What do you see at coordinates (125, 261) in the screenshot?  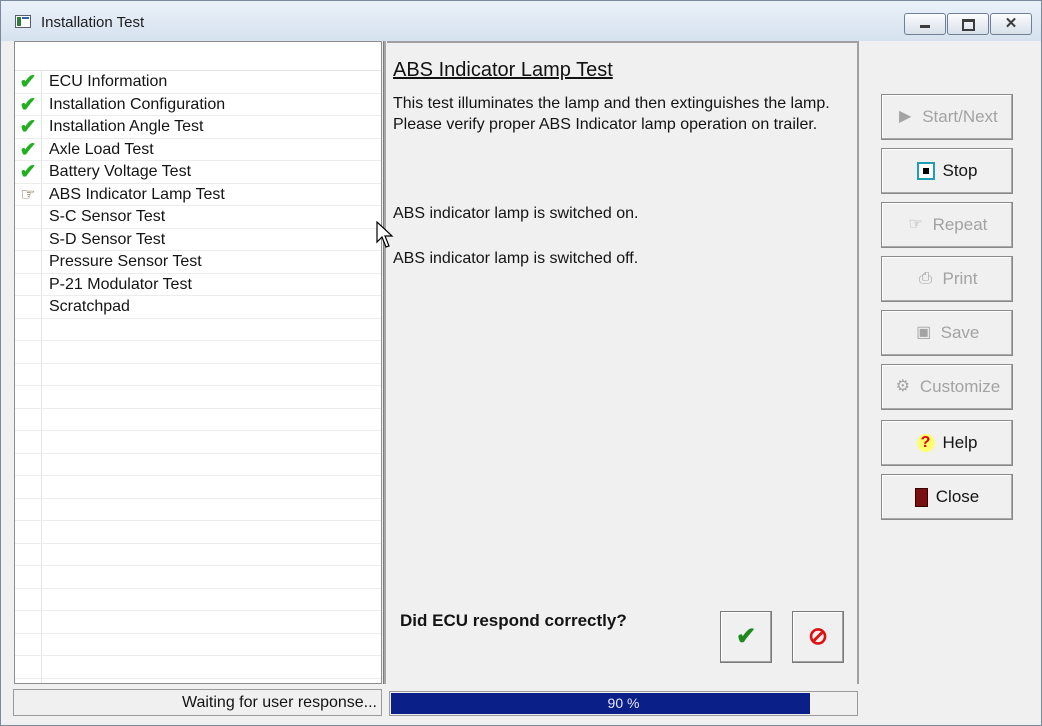 I see `list-item-label: Pressure Sensor Test` at bounding box center [125, 261].